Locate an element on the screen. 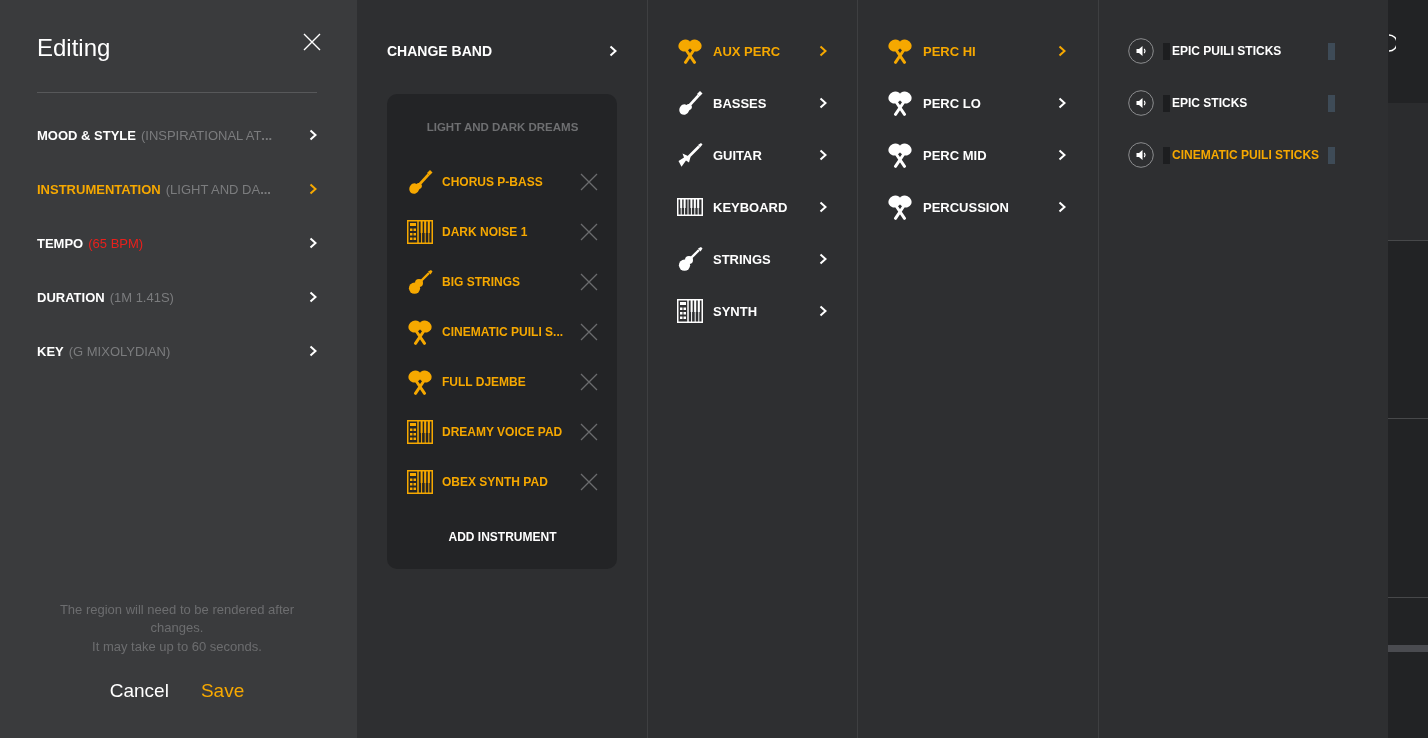  instrument-name: DARK NOISE 1 is located at coordinates (485, 232).